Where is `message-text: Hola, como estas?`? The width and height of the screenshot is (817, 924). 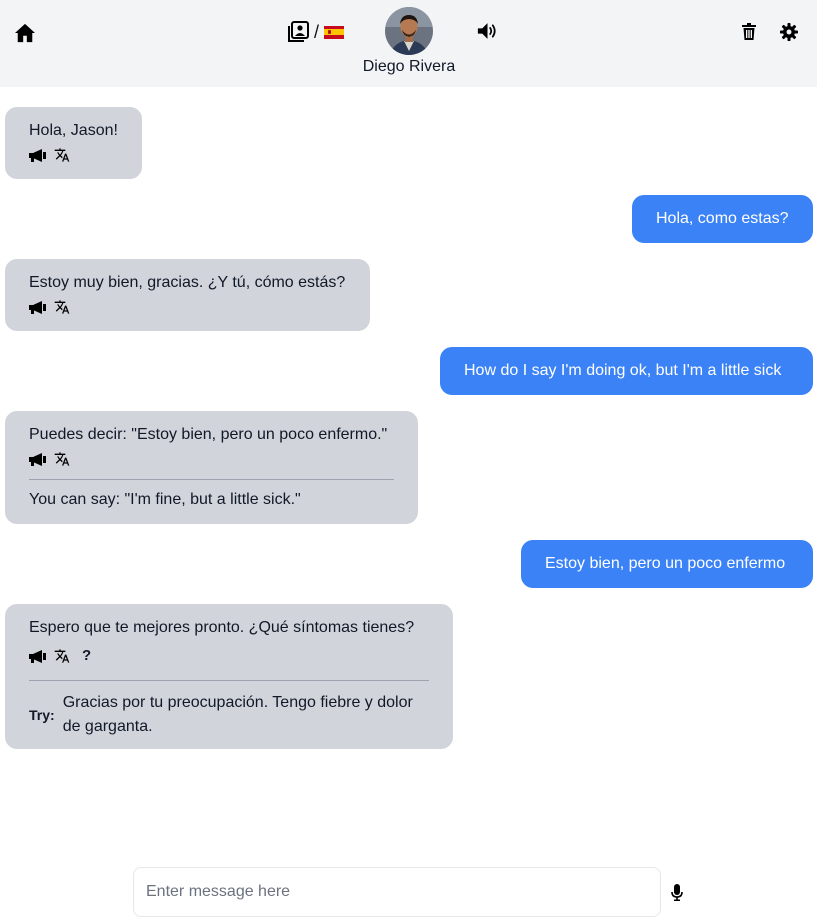
message-text: Hola, como estas? is located at coordinates (722, 218).